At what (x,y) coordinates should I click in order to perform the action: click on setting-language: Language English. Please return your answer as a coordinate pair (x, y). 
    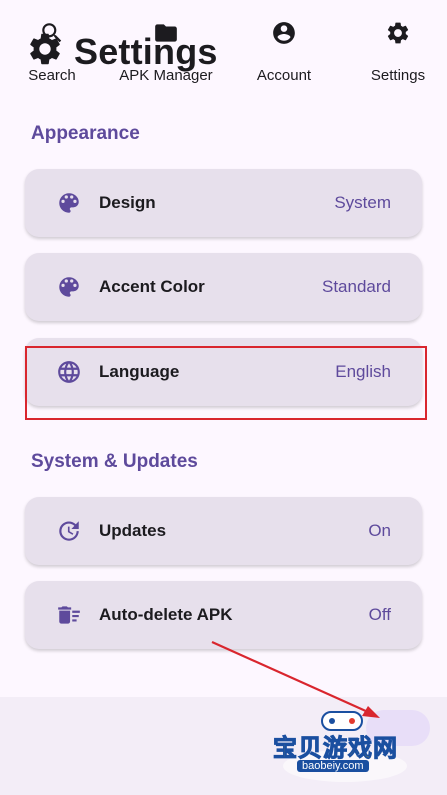
    Looking at the image, I should click on (223, 372).